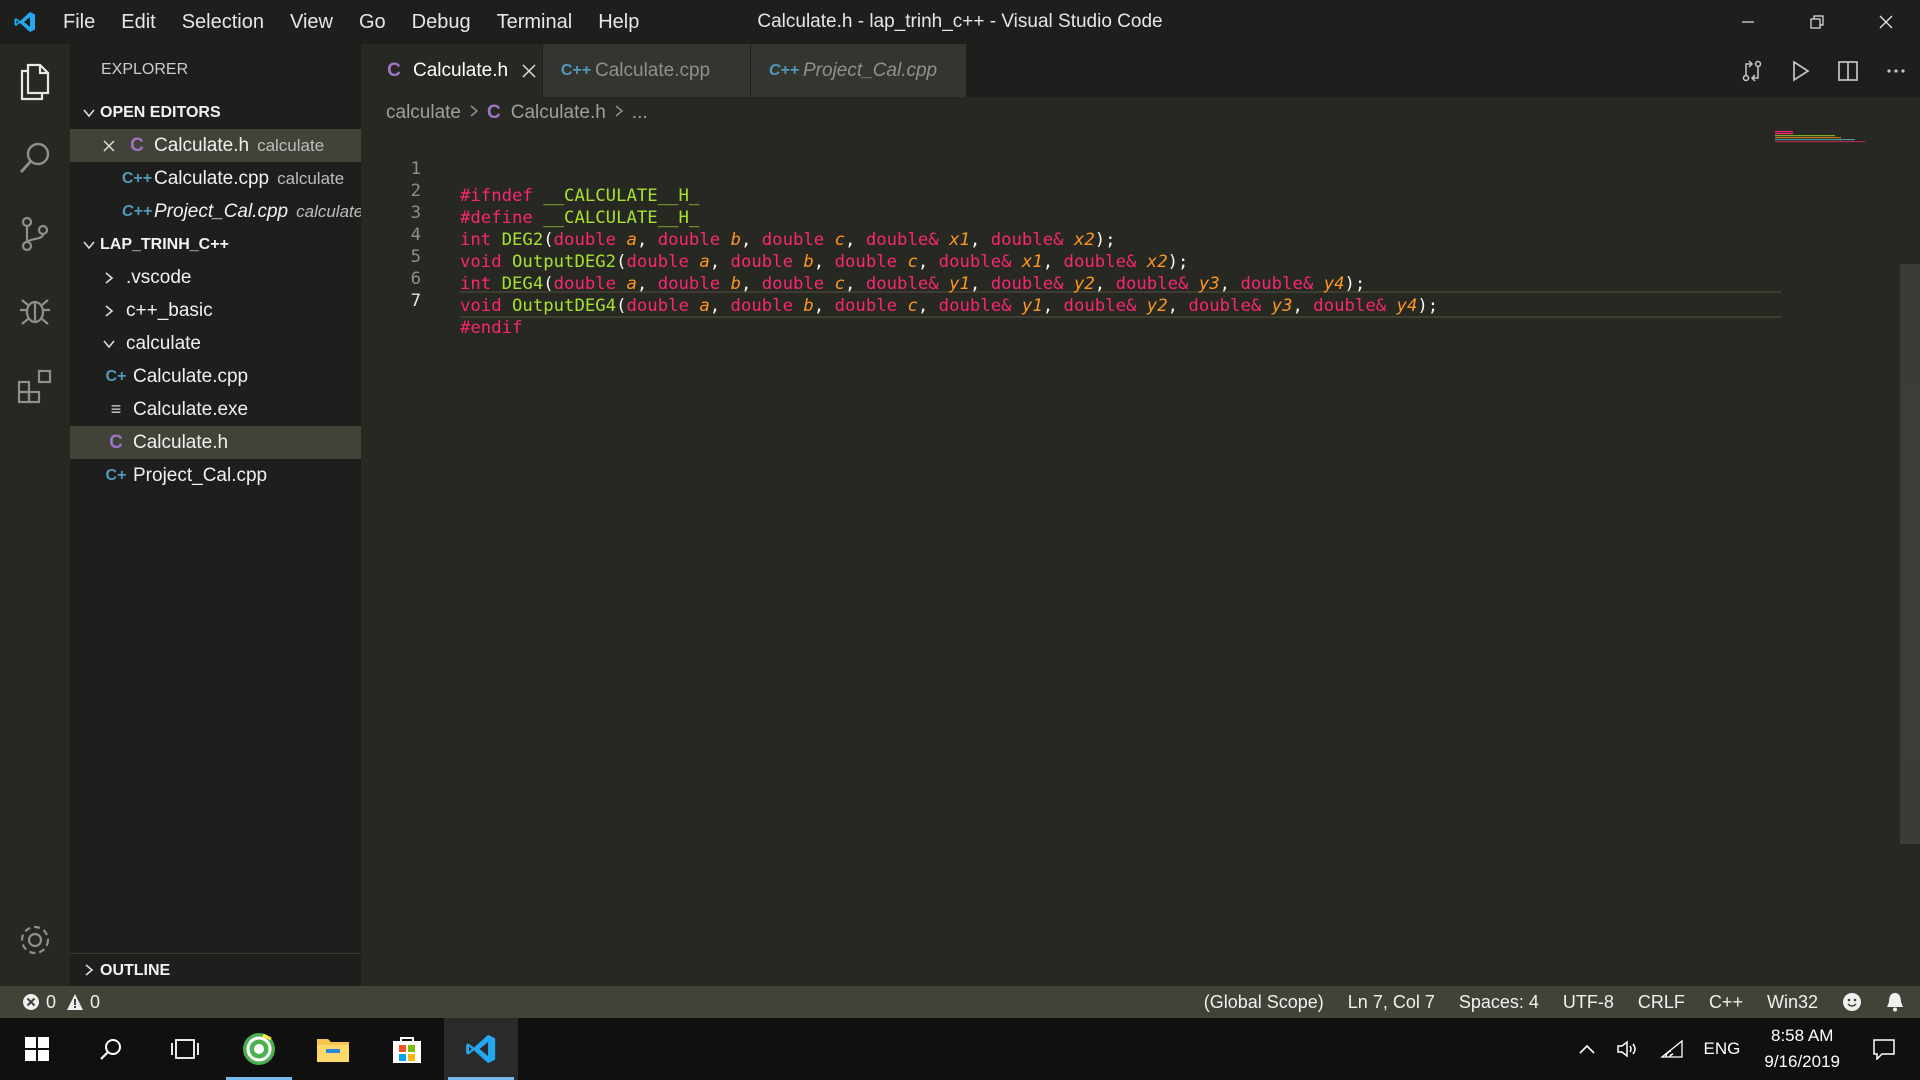 The width and height of the screenshot is (1920, 1080). I want to click on close-editor-icon, so click(109, 145).